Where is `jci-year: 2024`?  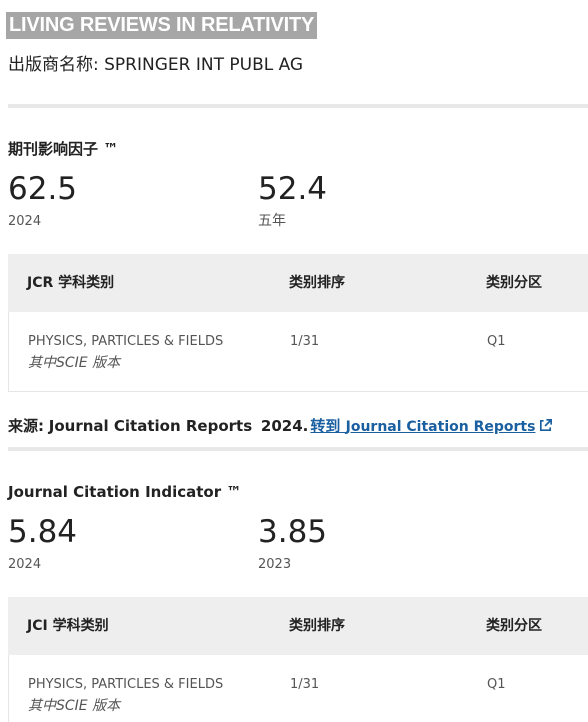 jci-year: 2024 is located at coordinates (25, 564).